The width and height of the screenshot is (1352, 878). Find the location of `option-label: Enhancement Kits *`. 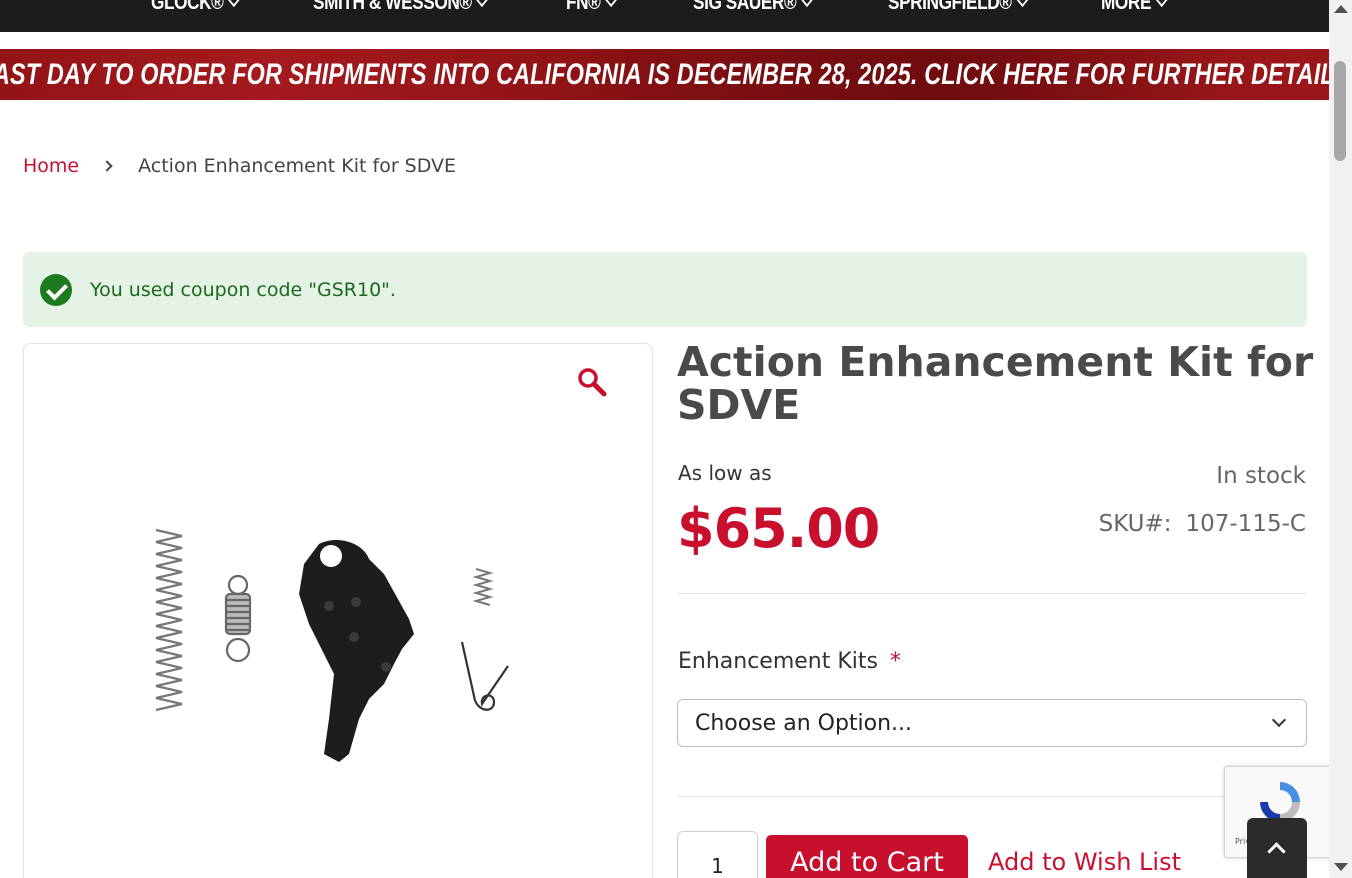

option-label: Enhancement Kits * is located at coordinates (789, 661).